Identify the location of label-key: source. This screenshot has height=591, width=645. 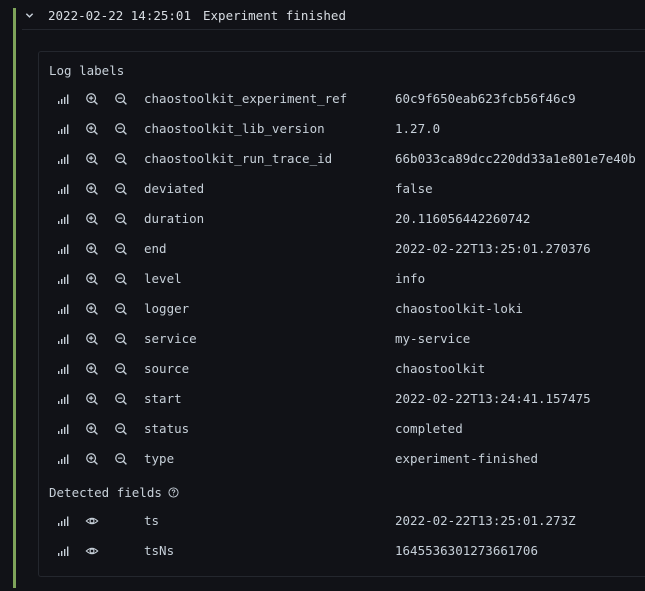
(167, 368).